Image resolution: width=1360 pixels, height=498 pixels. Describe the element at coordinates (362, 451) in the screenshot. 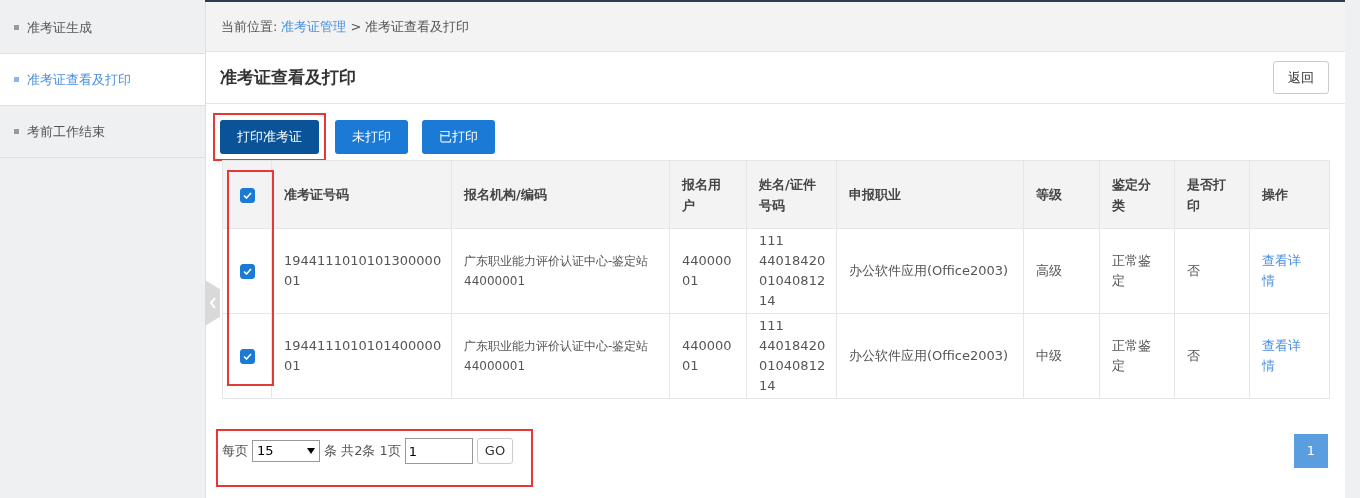

I see `page-summary: 条 共2条 1页` at that location.